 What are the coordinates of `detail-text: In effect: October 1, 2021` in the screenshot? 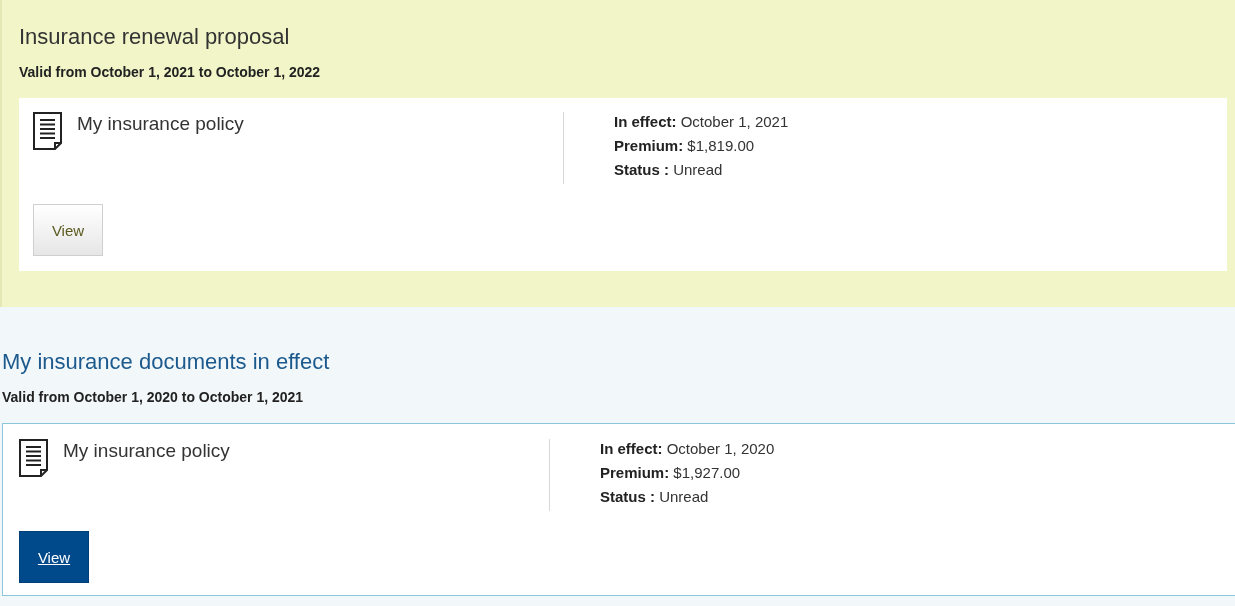 It's located at (701, 121).